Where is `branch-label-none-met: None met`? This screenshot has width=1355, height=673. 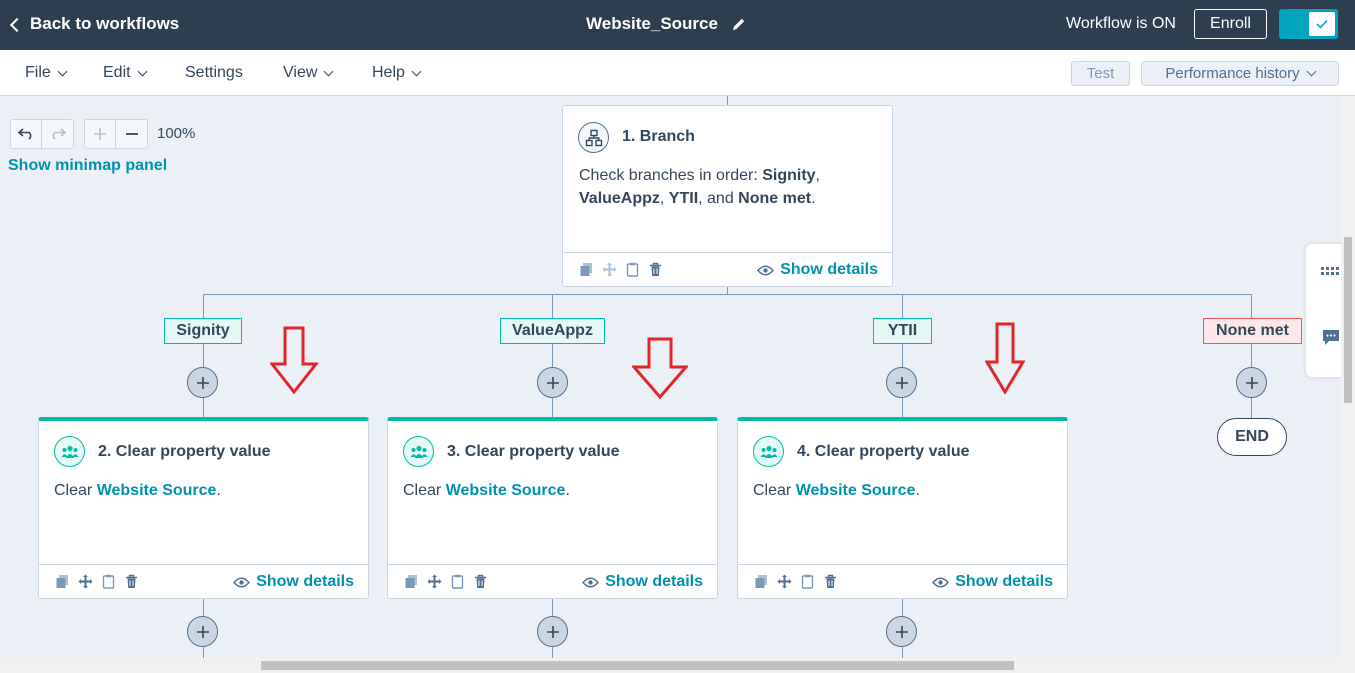
branch-label-none-met: None met is located at coordinates (1252, 331).